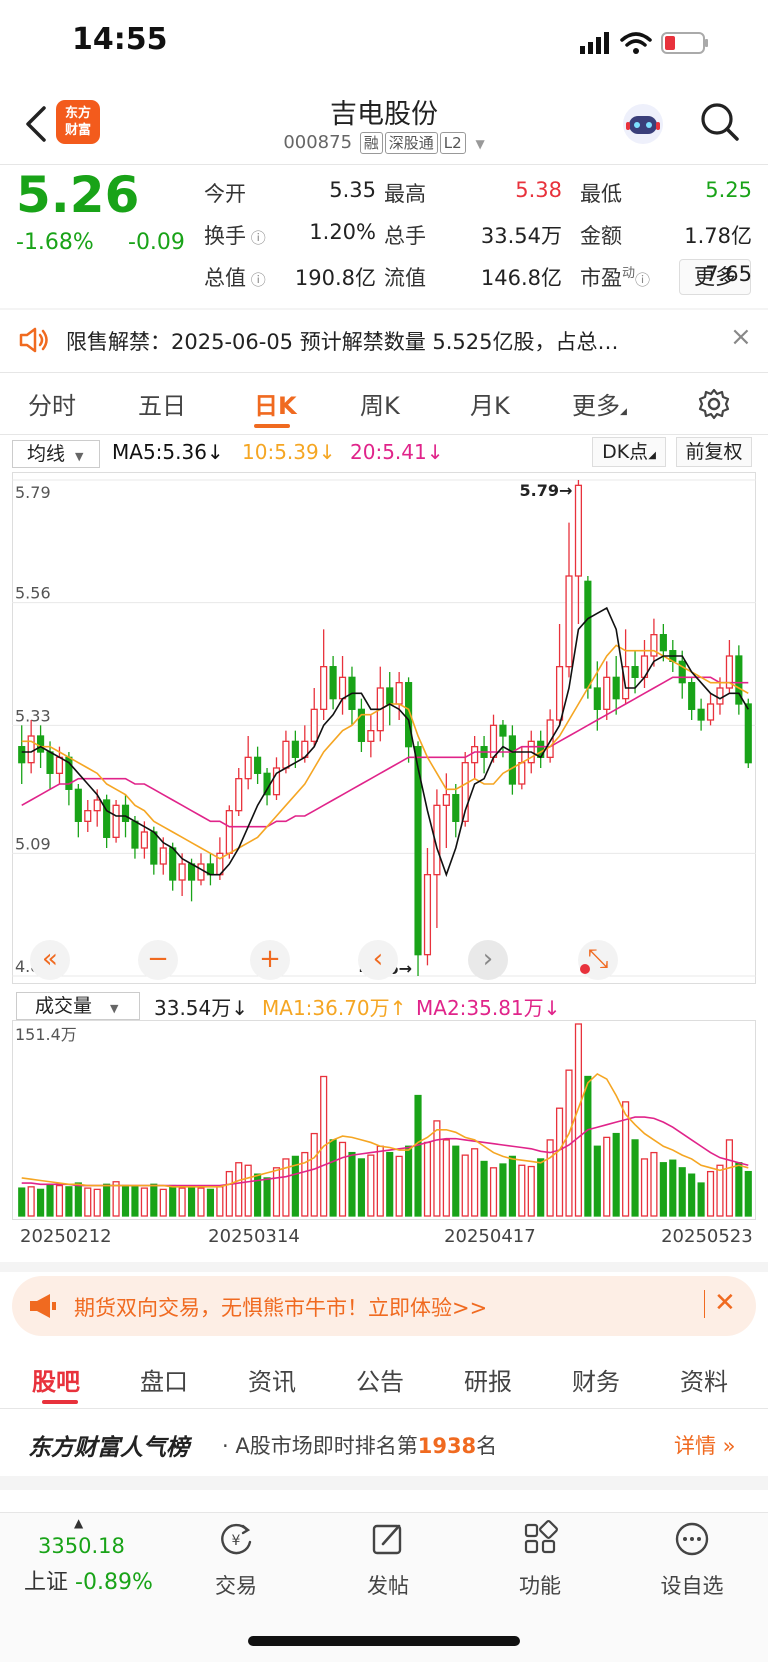 This screenshot has height=1662, width=768. I want to click on nav-watchlist: 设自选, so click(692, 1560).